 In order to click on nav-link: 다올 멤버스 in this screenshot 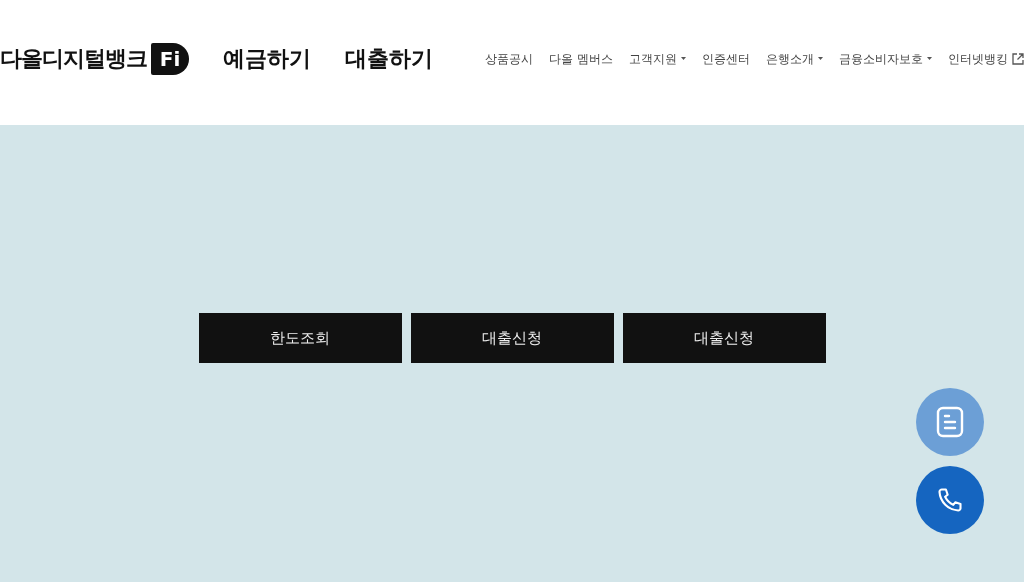, I will do `click(581, 58)`.